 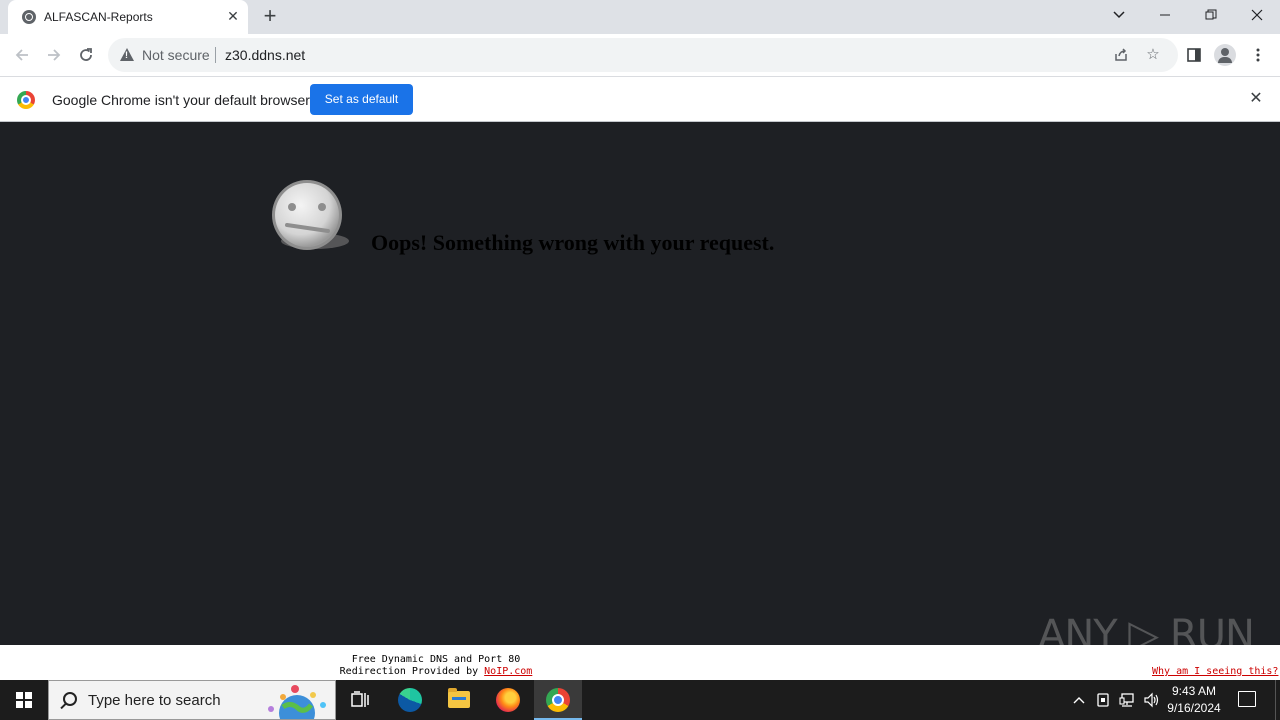 I want to click on security-label: Not secure, so click(x=176, y=55).